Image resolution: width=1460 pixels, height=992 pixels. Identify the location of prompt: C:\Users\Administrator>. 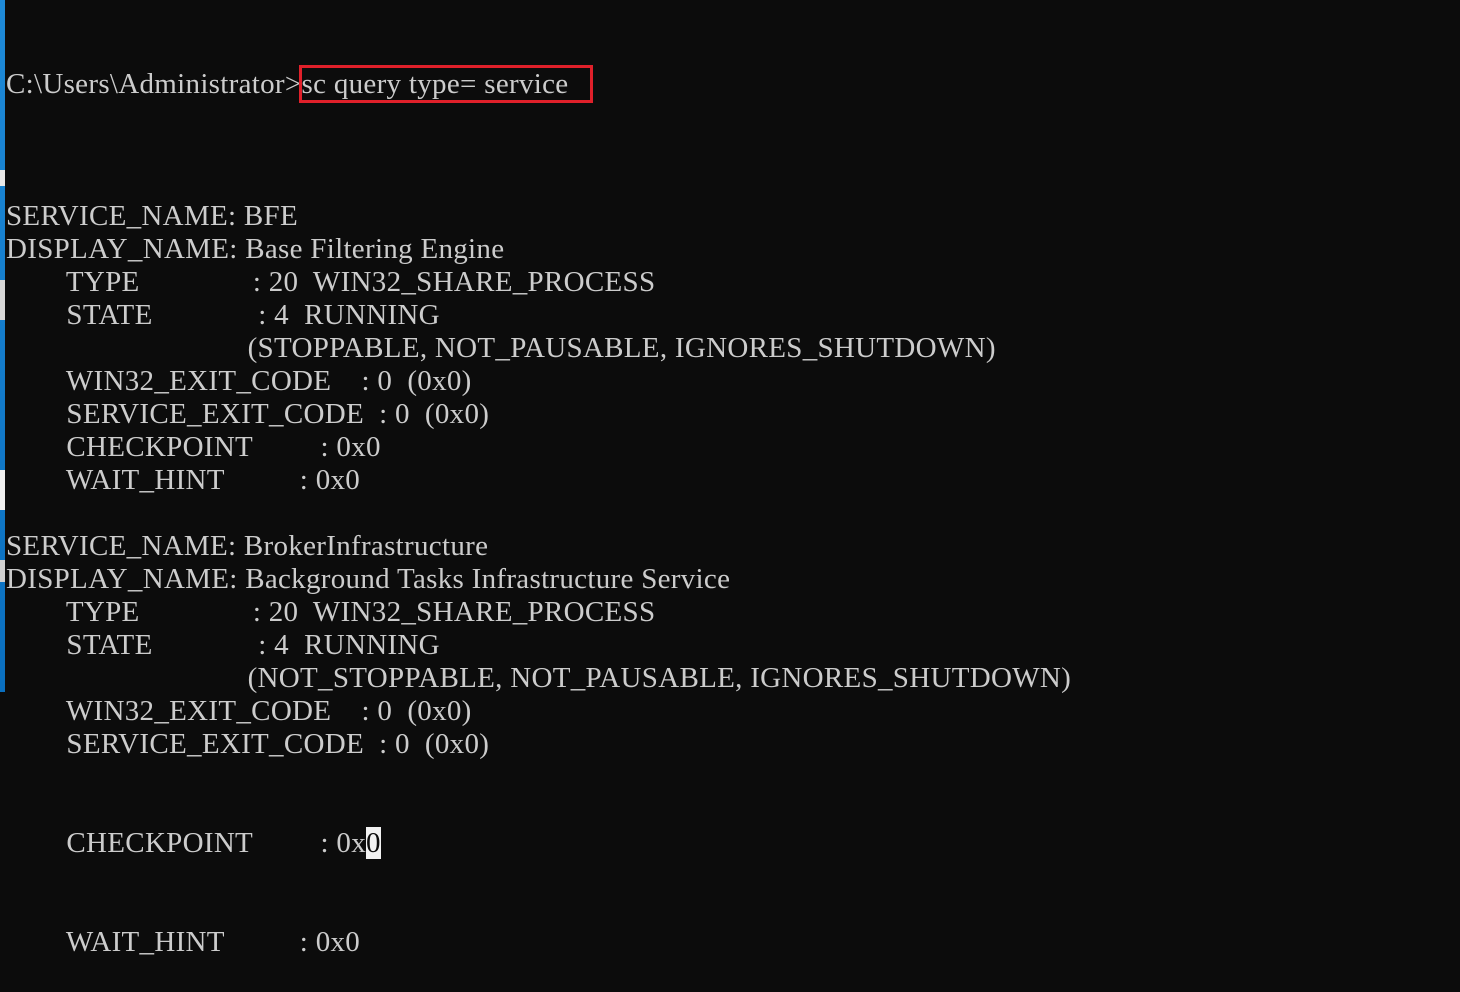
(154, 84).